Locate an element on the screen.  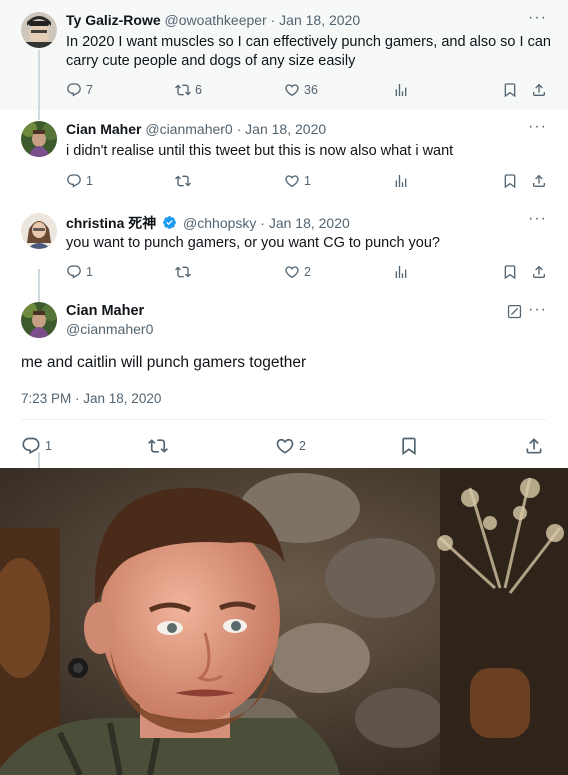
tweet-header: Cian Maher @cianmaher0 · Jan 18, 2020 is located at coordinates (196, 129).